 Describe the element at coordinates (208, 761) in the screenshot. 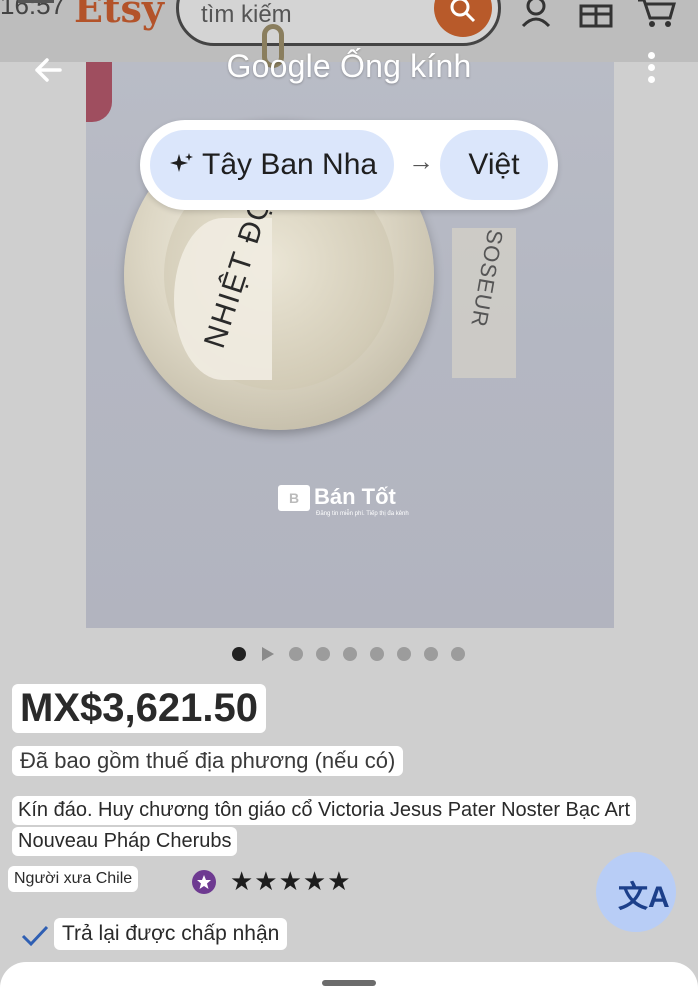

I see `tax-note: Đã bao gồm thuế địa phương (nếu có)` at that location.